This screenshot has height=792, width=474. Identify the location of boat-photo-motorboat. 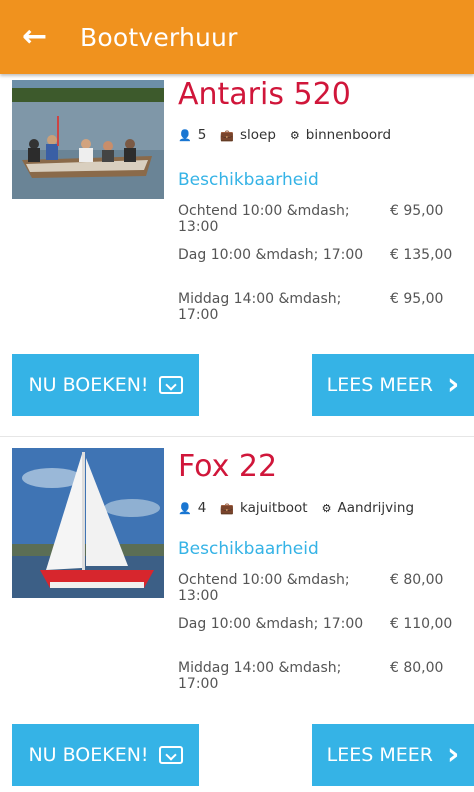
(88, 139).